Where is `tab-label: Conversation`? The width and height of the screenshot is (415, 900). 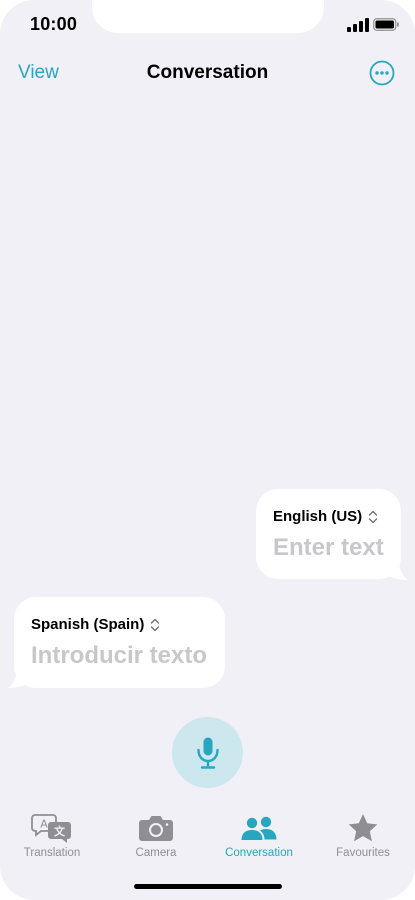
tab-label: Conversation is located at coordinates (259, 853).